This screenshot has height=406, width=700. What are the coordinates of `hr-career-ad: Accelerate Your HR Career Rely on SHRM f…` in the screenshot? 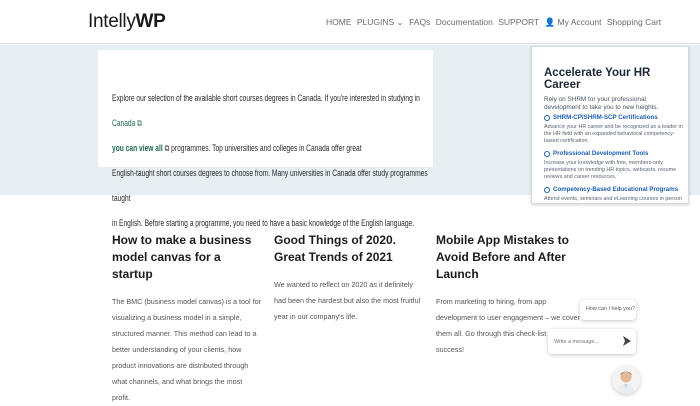 It's located at (610, 125).